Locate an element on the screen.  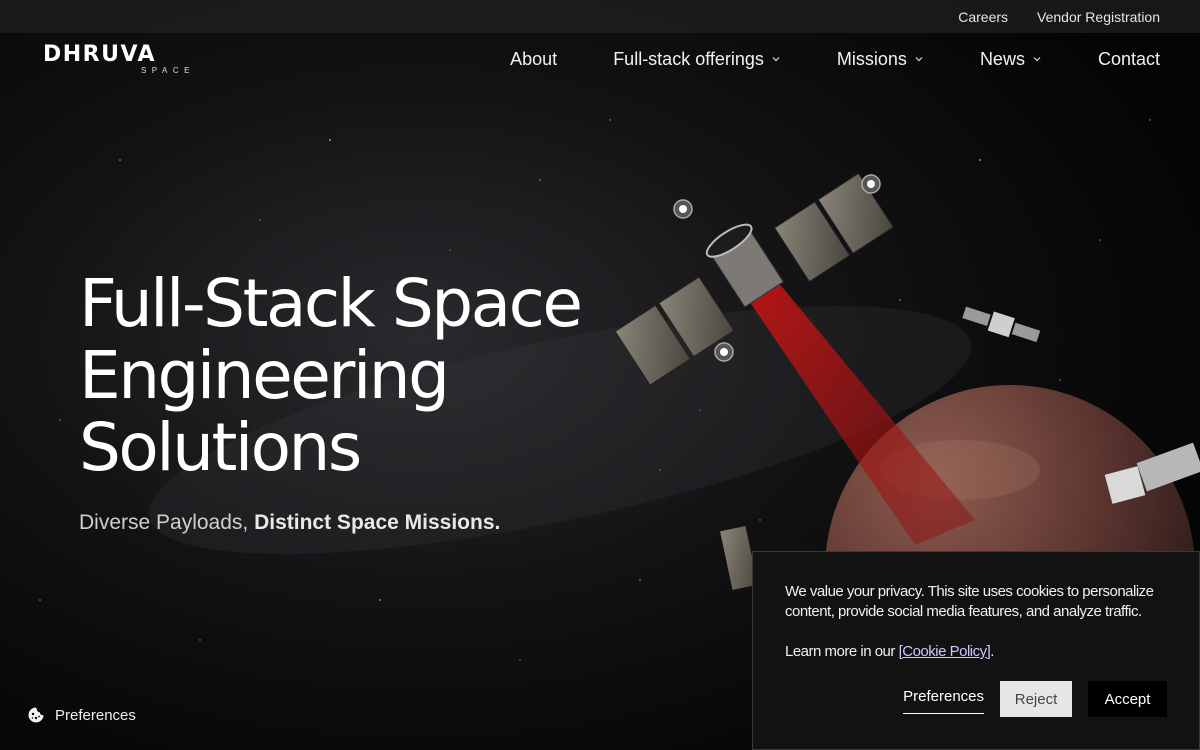
hero-title: Full-Stack Space Engineering Solutions is located at coordinates (359, 376).